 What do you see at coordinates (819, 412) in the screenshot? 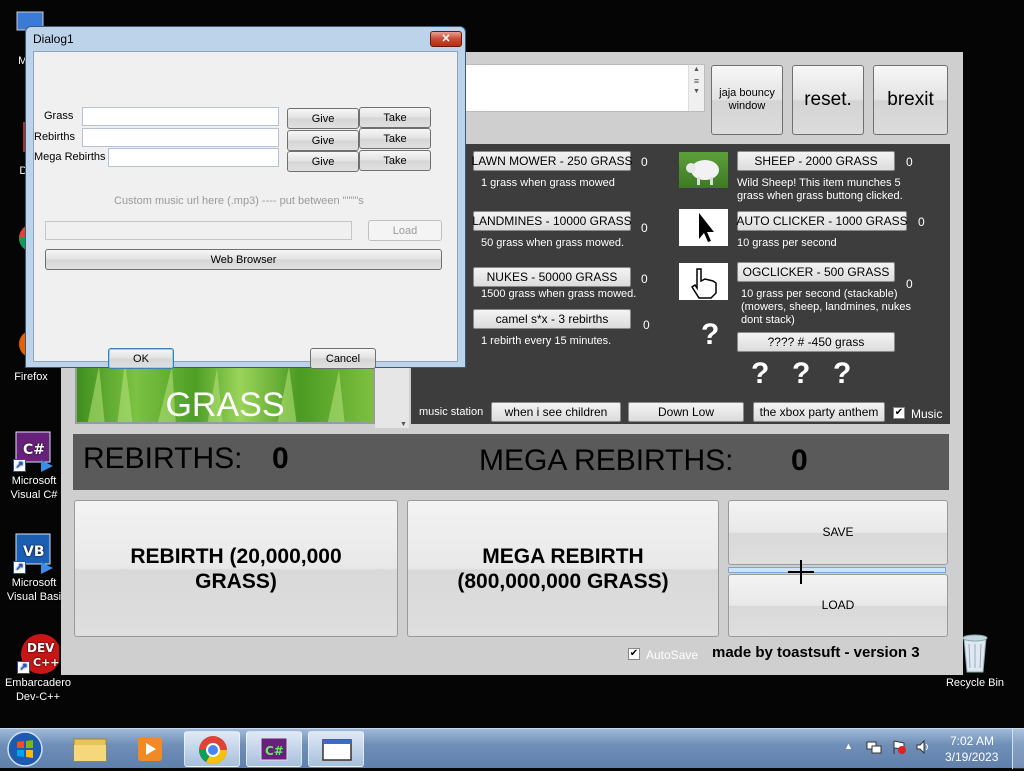
I see `song-button-xbox-party-anthem: the xbox party anthem` at bounding box center [819, 412].